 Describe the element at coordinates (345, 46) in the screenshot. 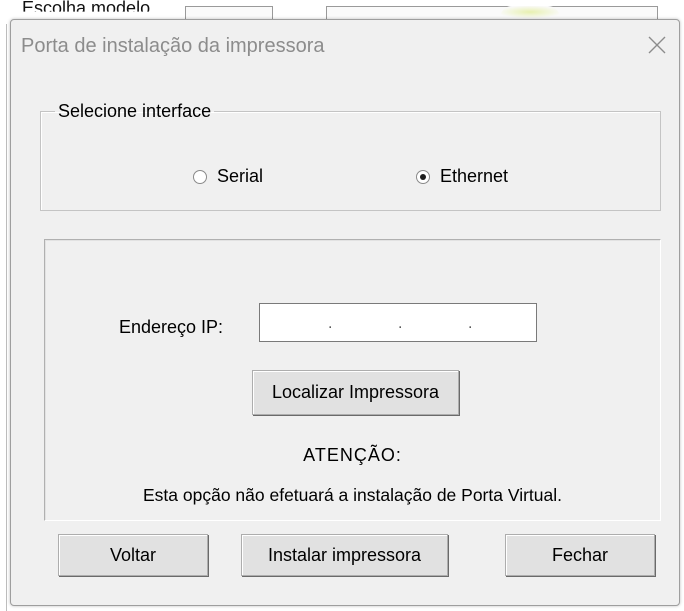

I see `title-bar: Porta de instalação da impressora` at that location.